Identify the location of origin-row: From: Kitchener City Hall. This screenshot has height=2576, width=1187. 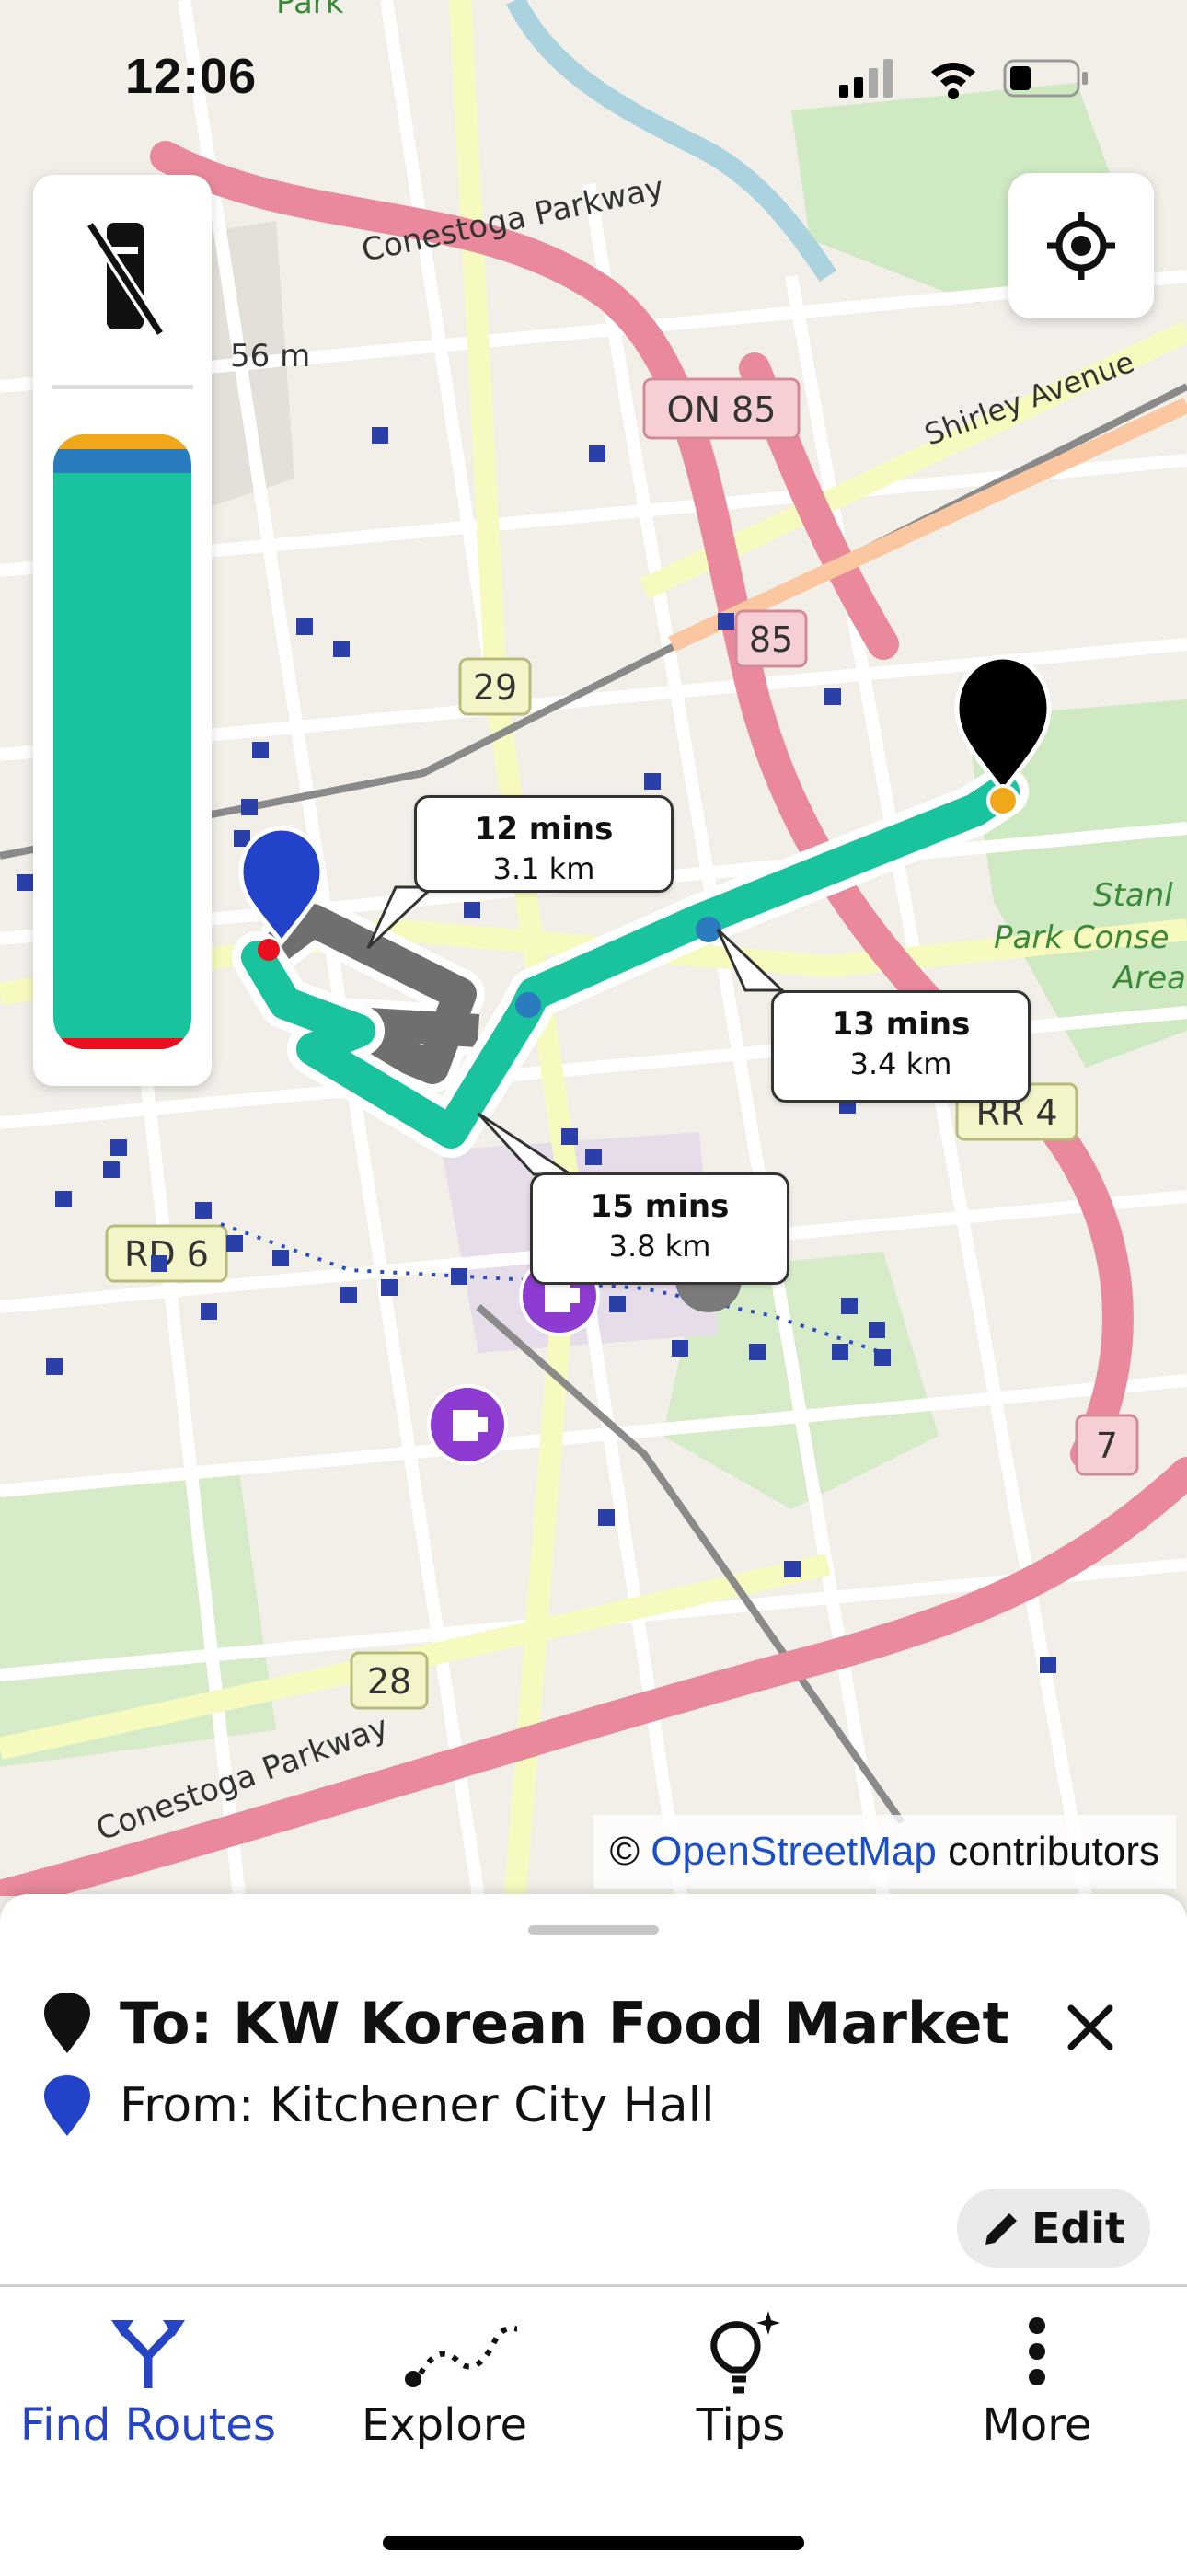
(378, 2106).